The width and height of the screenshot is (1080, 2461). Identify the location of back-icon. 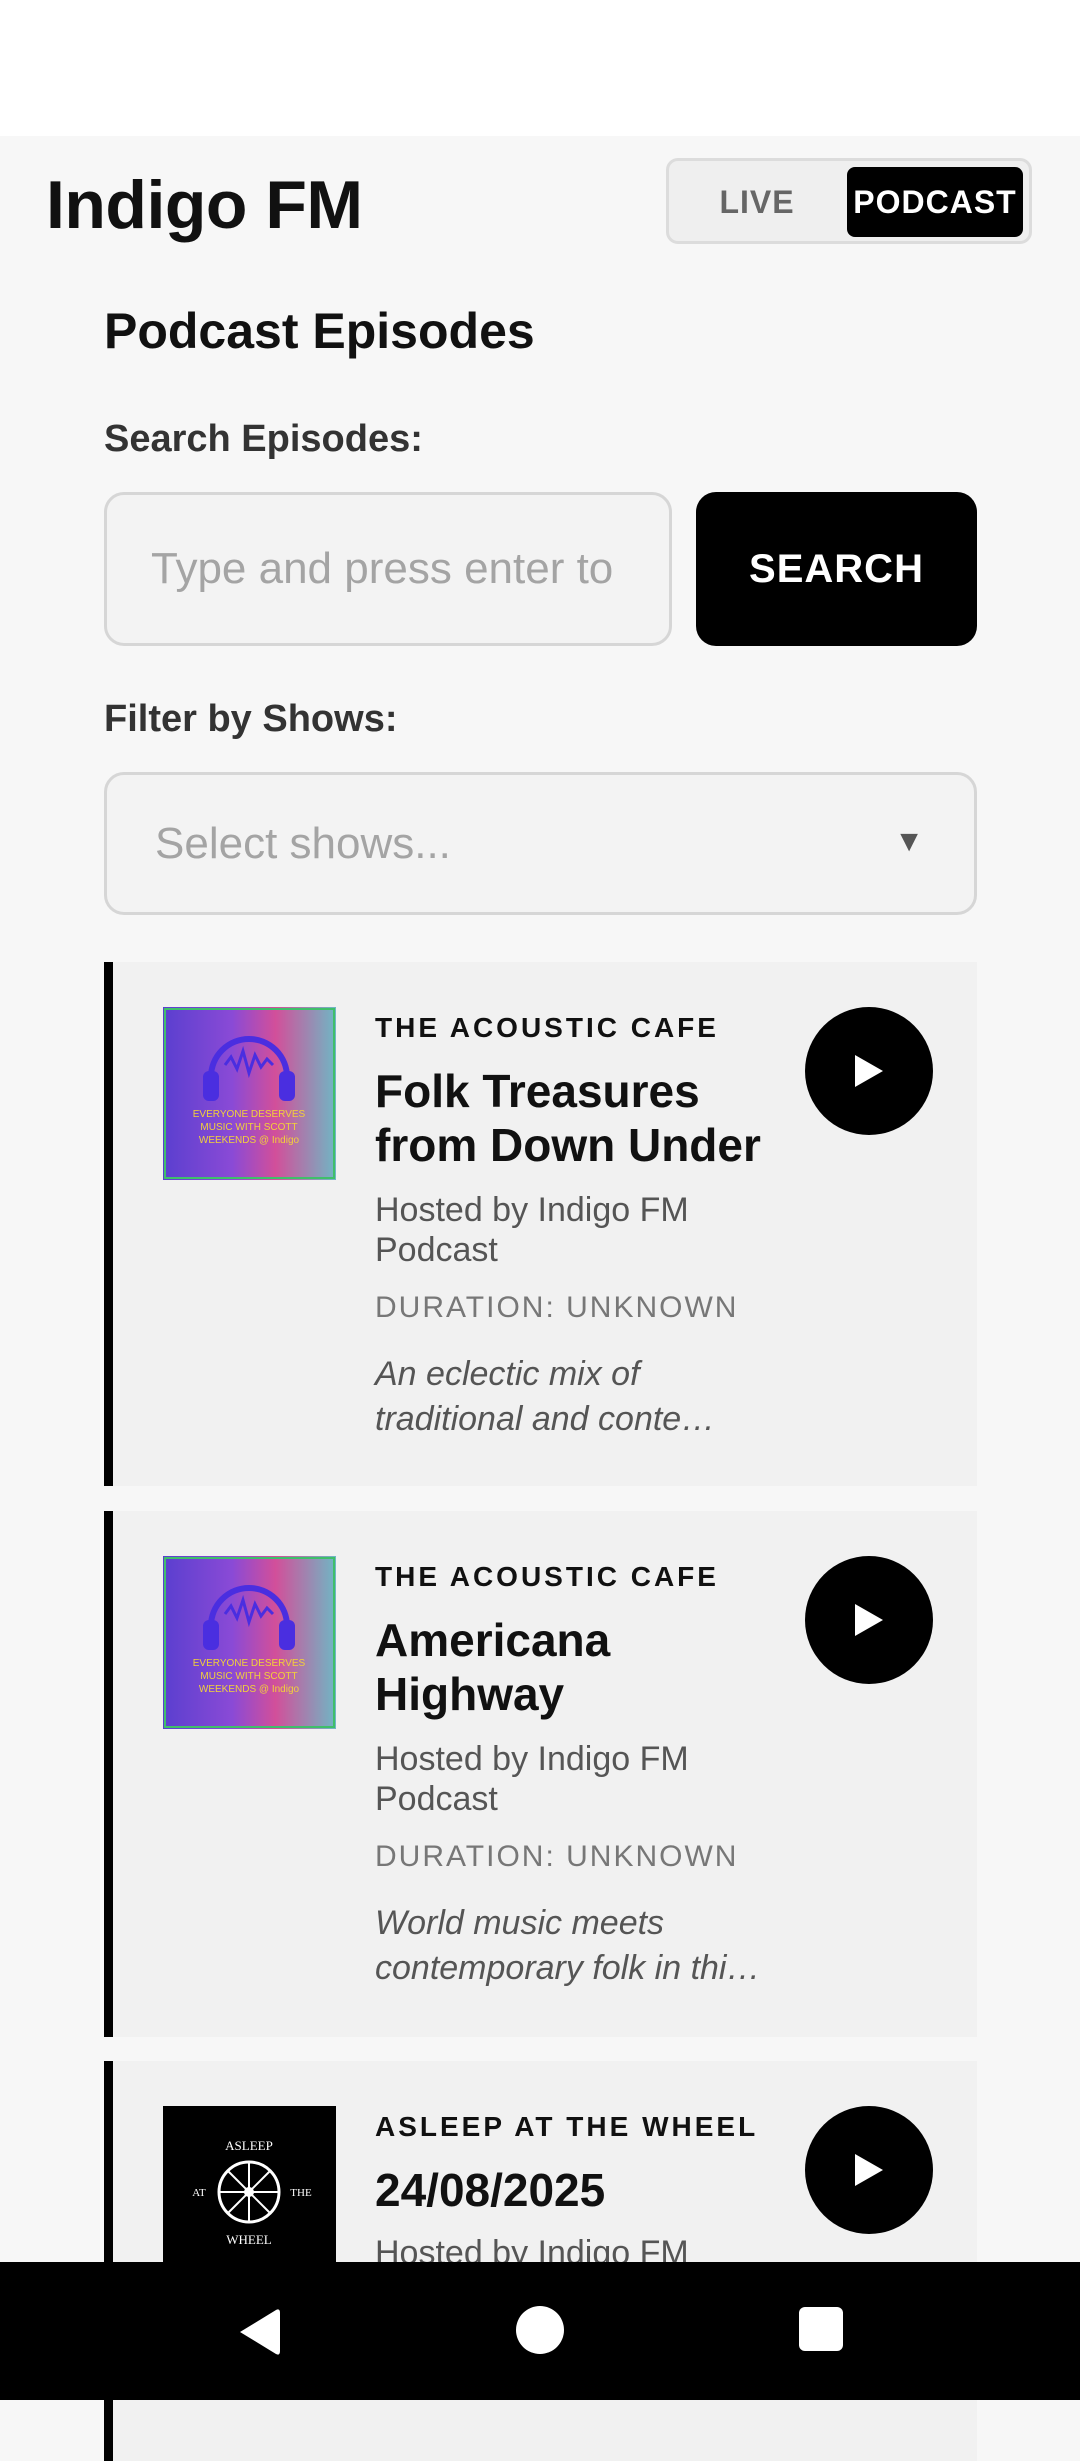
(258, 2332).